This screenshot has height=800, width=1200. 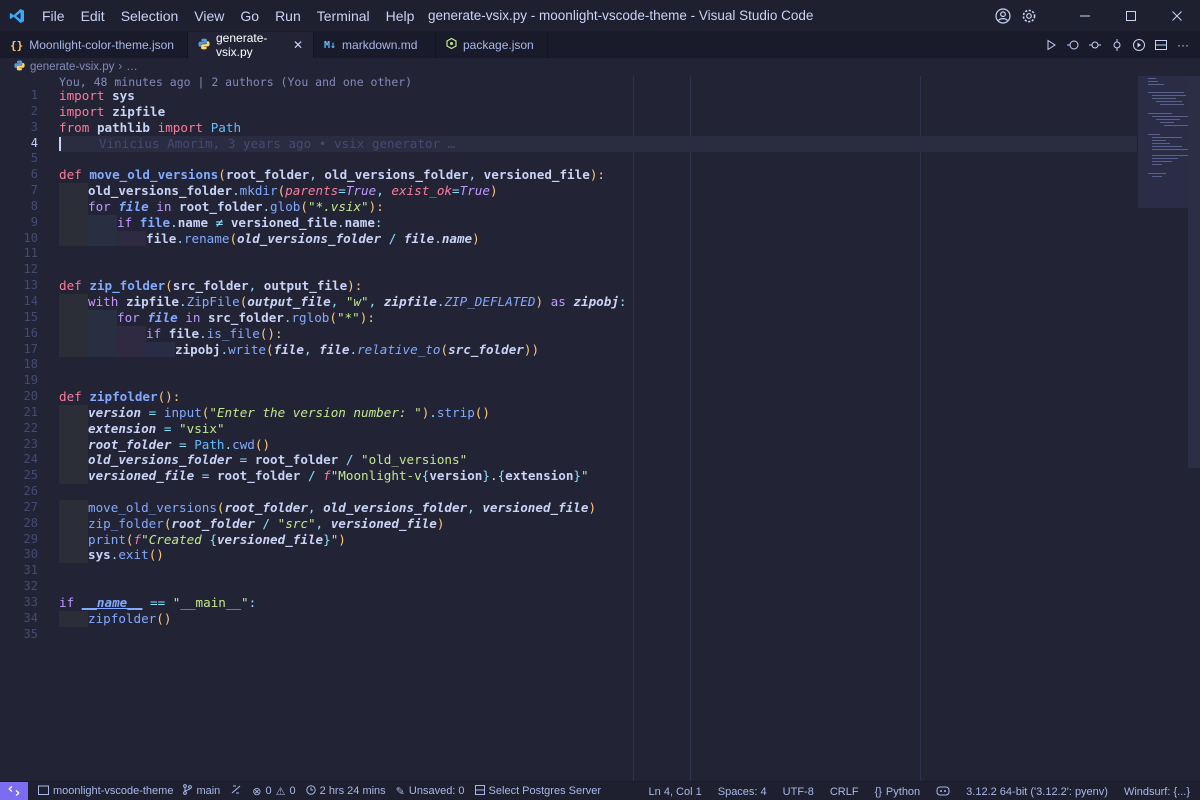 What do you see at coordinates (1085, 16) in the screenshot?
I see `minimize-button` at bounding box center [1085, 16].